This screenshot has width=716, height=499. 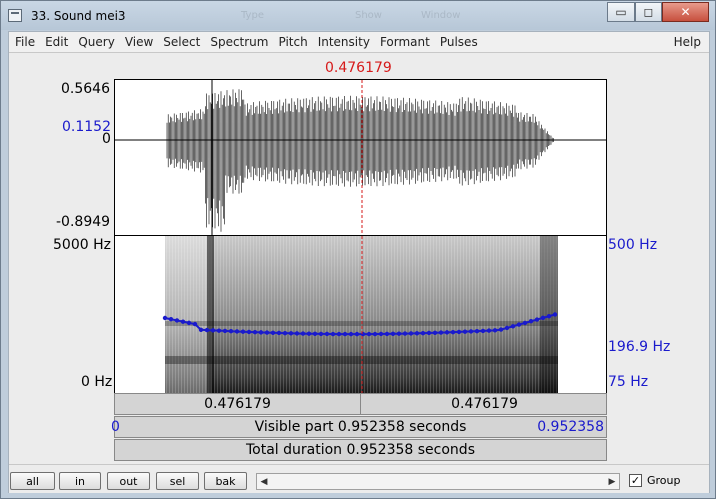 What do you see at coordinates (32, 481) in the screenshot?
I see `zoom-all-button: all` at bounding box center [32, 481].